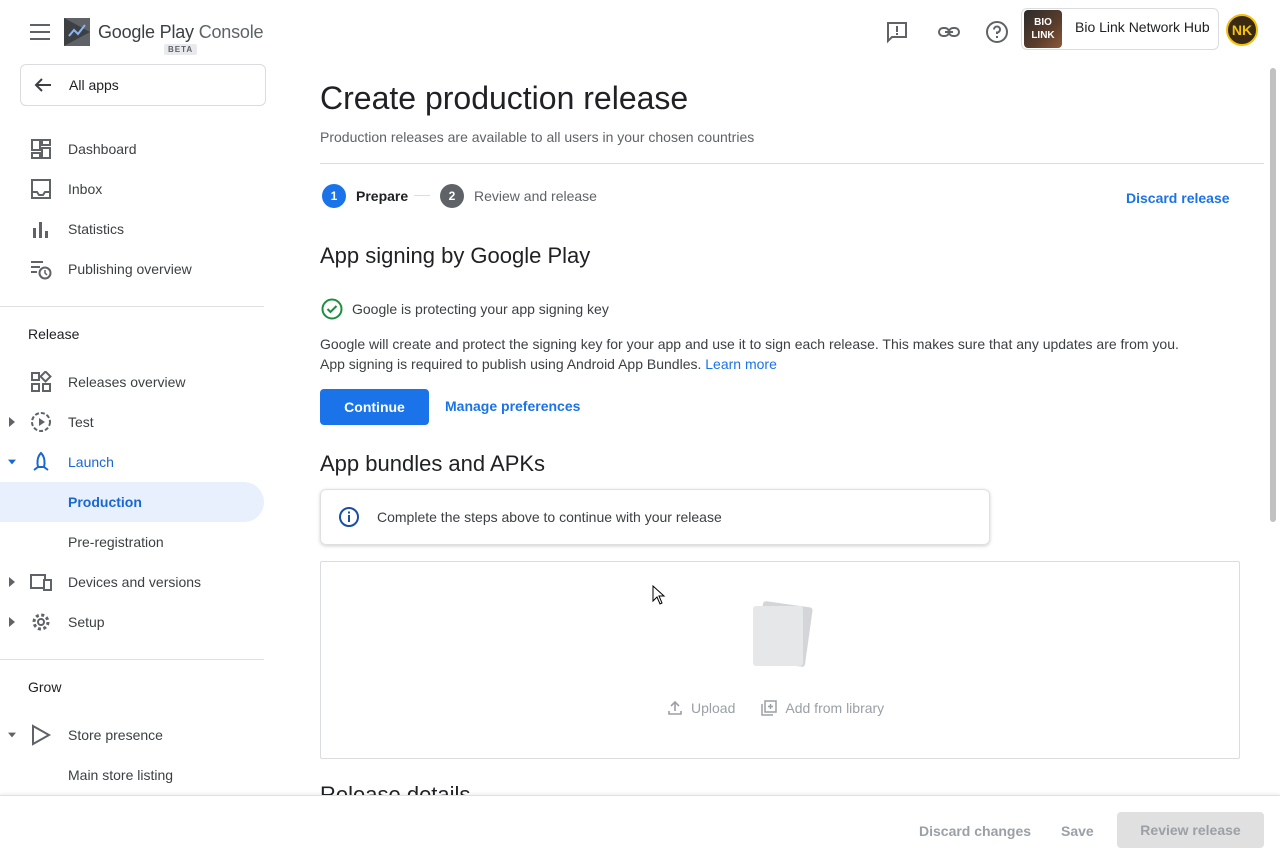 This screenshot has width=1280, height=864. I want to click on sidebar-item-label: Inbox, so click(85, 189).